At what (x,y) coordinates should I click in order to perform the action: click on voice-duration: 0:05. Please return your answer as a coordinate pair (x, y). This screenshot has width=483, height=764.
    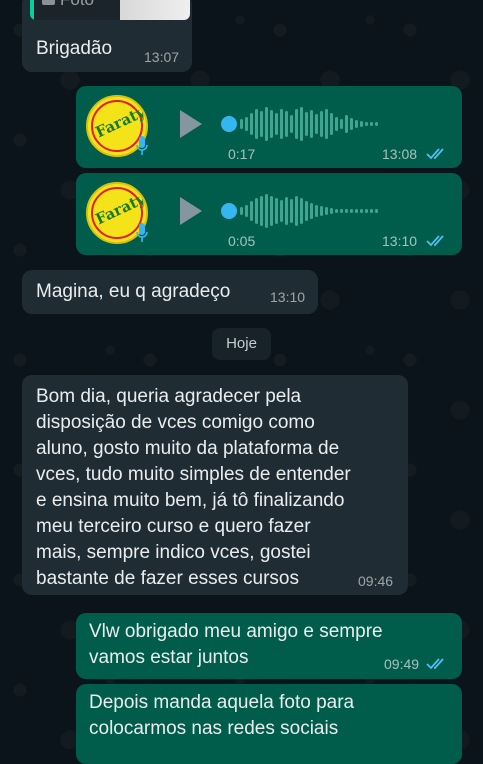
    Looking at the image, I should click on (242, 241).